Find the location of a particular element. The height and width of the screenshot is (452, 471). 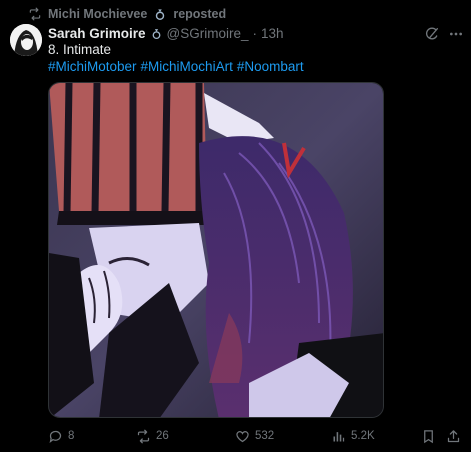

avatar-image is located at coordinates (26, 40).